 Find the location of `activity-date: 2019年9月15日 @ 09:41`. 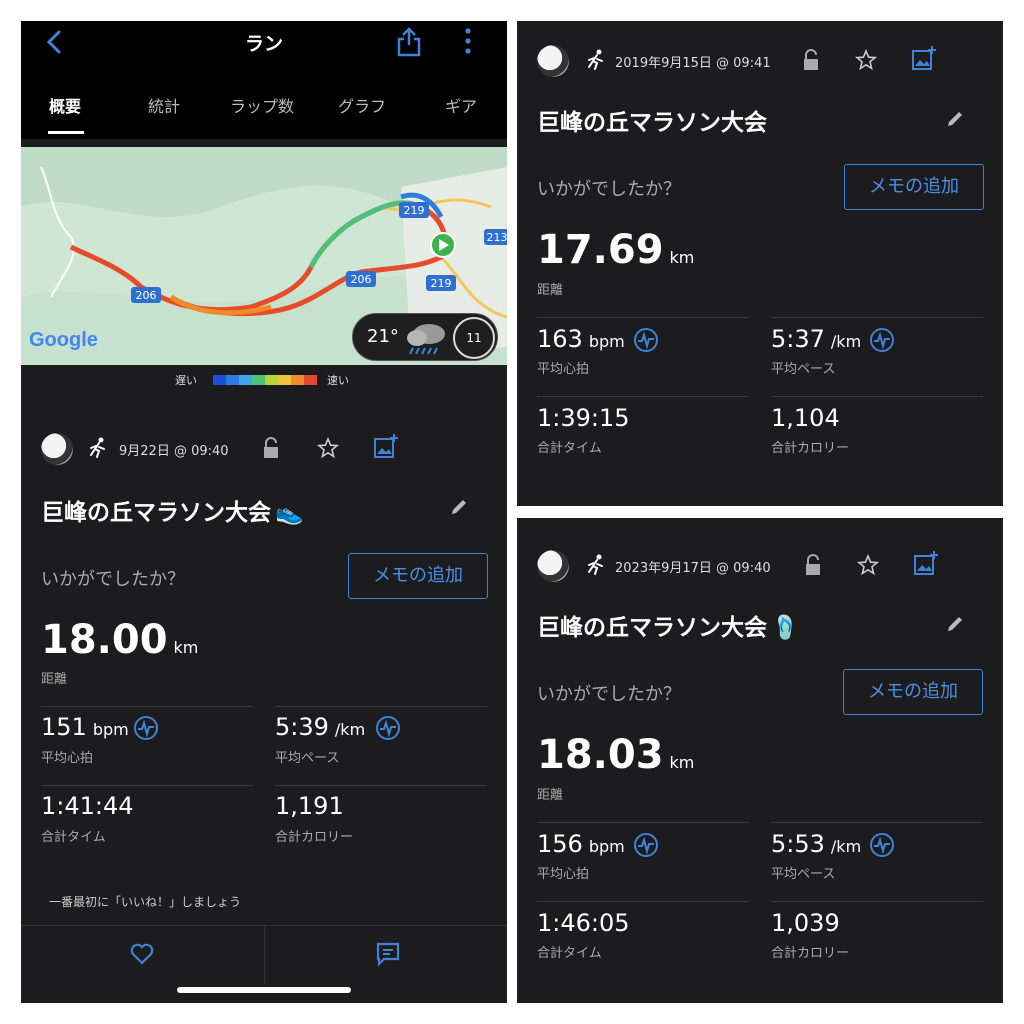

activity-date: 2019年9月15日 @ 09:41 is located at coordinates (693, 63).